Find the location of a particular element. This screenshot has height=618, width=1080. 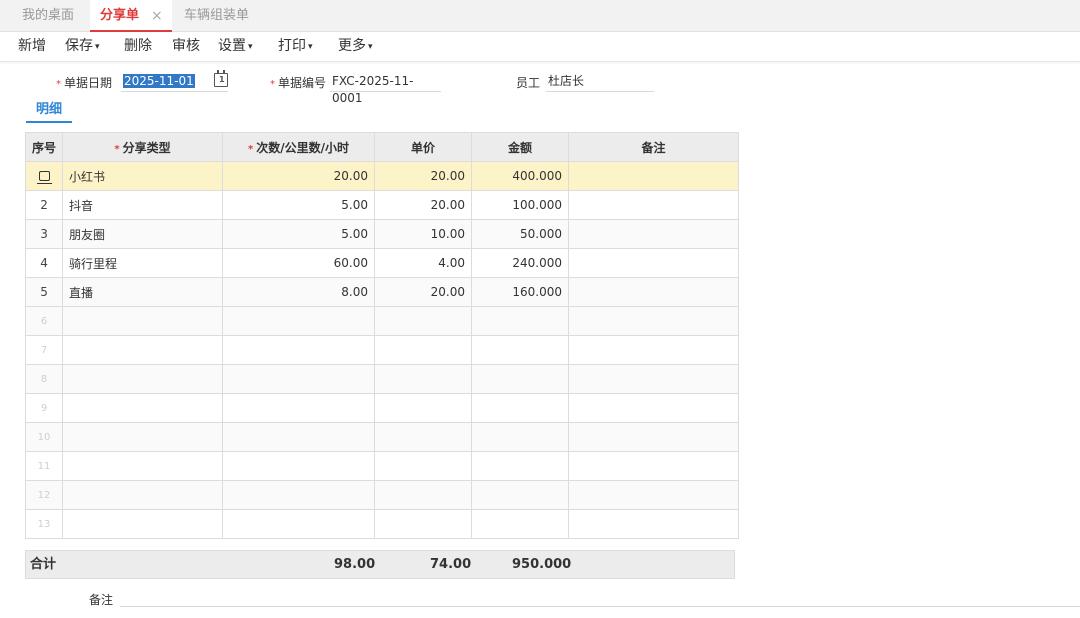

close-icon: × is located at coordinates (157, 16).